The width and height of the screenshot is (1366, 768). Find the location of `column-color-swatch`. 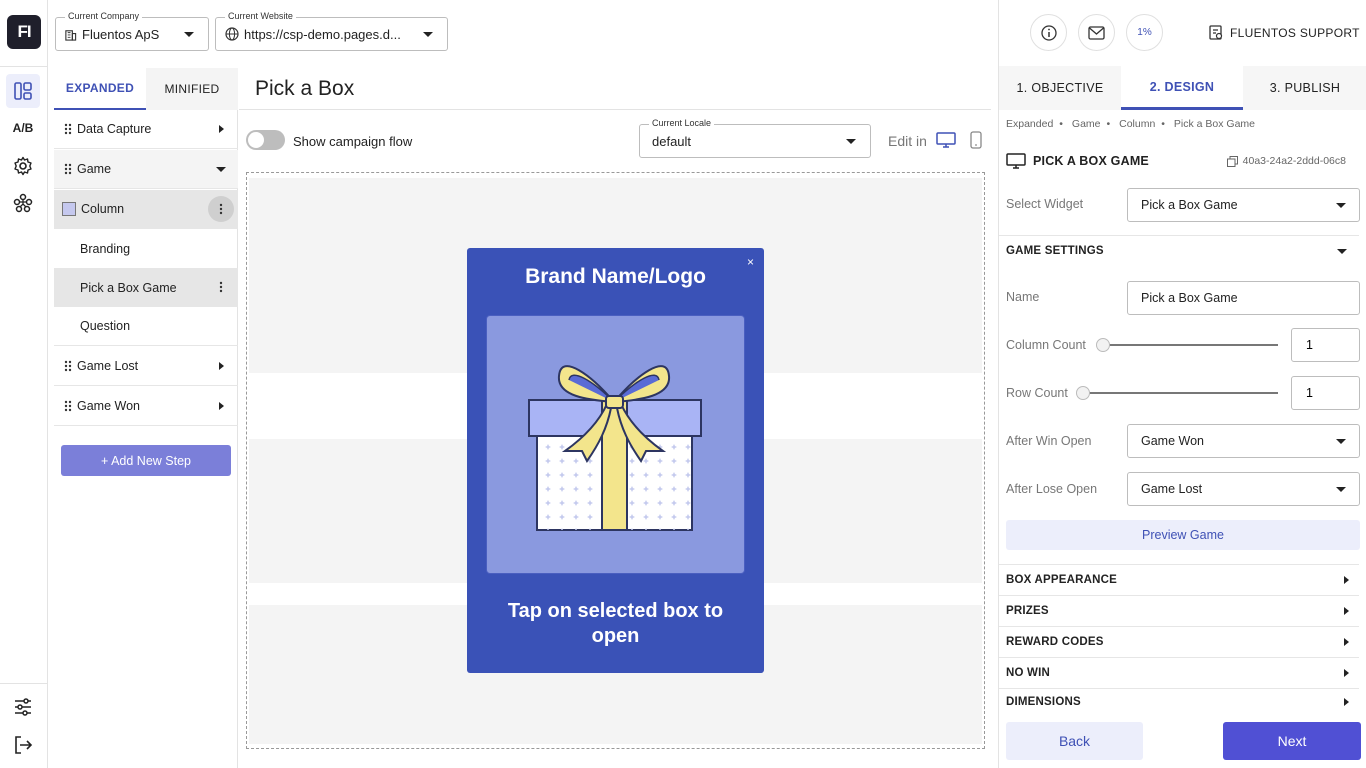

column-color-swatch is located at coordinates (69, 209).